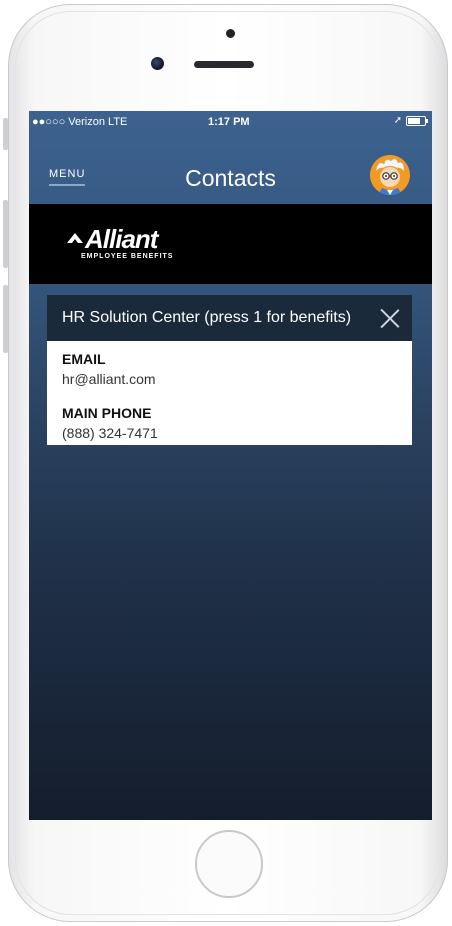 This screenshot has height=926, width=452. Describe the element at coordinates (5, 134) in the screenshot. I see `mute-switch` at that location.